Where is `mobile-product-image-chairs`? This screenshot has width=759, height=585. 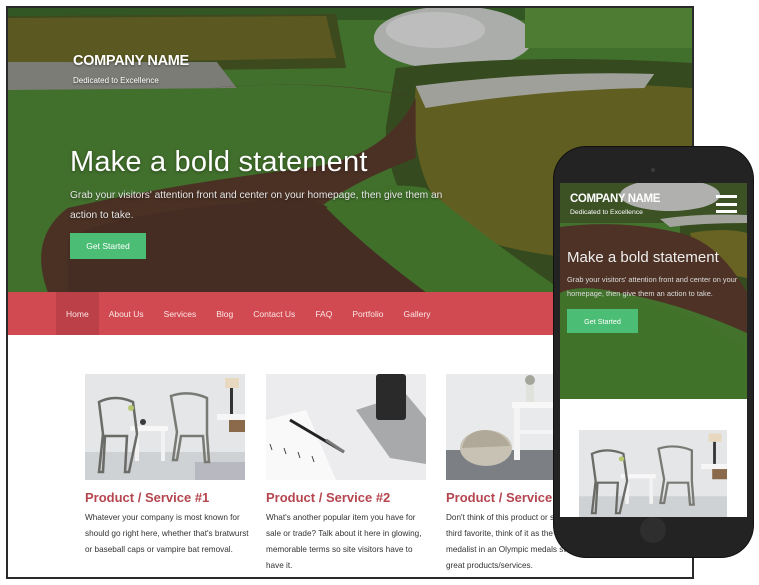
mobile-product-image-chairs is located at coordinates (653, 473).